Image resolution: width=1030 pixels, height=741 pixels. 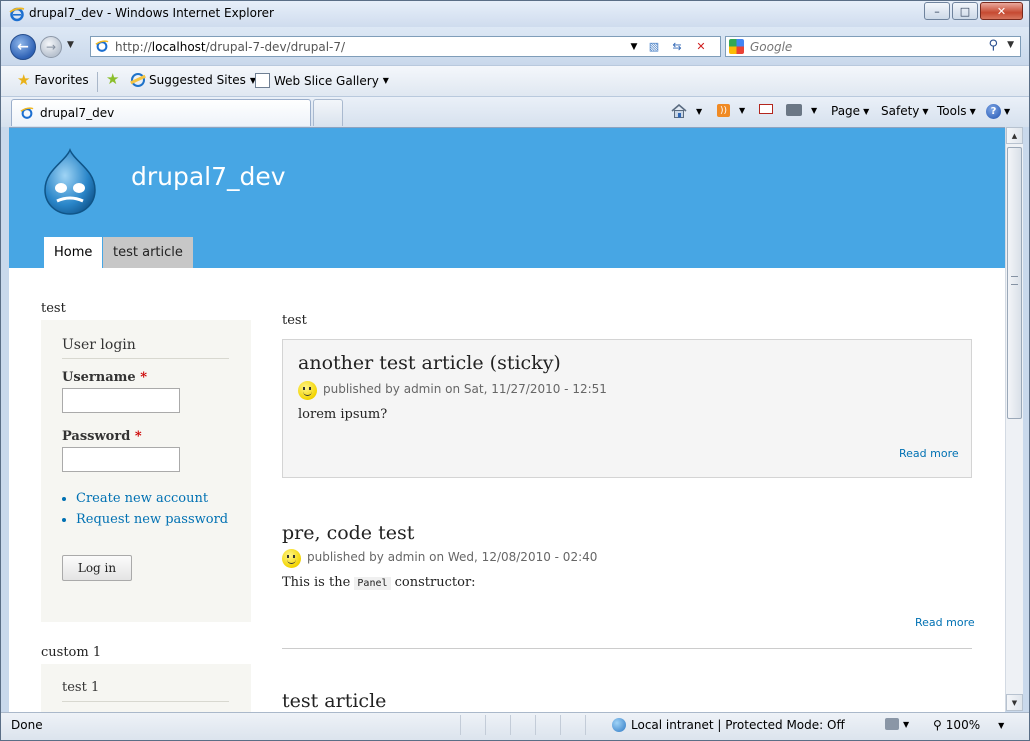 What do you see at coordinates (193, 80) in the screenshot?
I see `suggested-sites-button: Suggested Sites ▼` at bounding box center [193, 80].